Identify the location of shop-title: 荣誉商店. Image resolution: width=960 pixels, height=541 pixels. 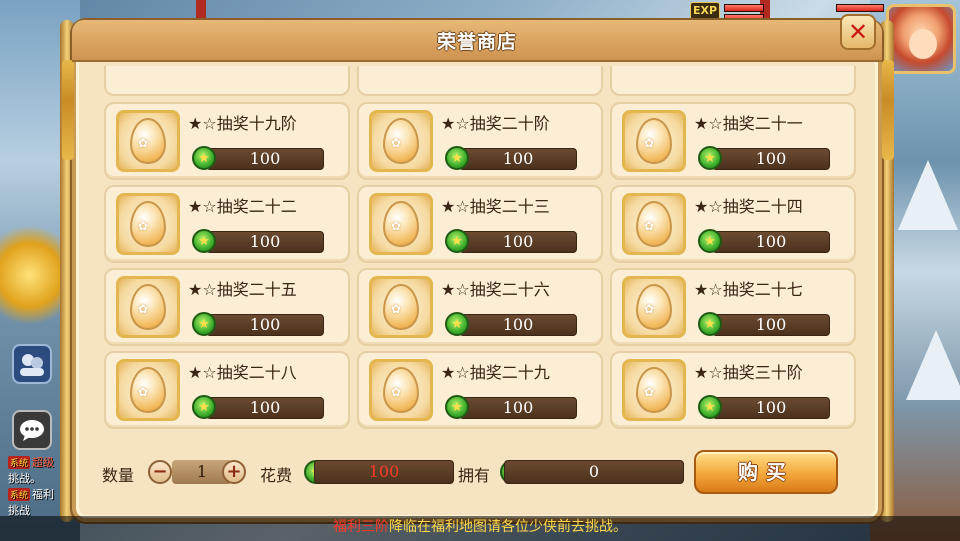
(476, 41).